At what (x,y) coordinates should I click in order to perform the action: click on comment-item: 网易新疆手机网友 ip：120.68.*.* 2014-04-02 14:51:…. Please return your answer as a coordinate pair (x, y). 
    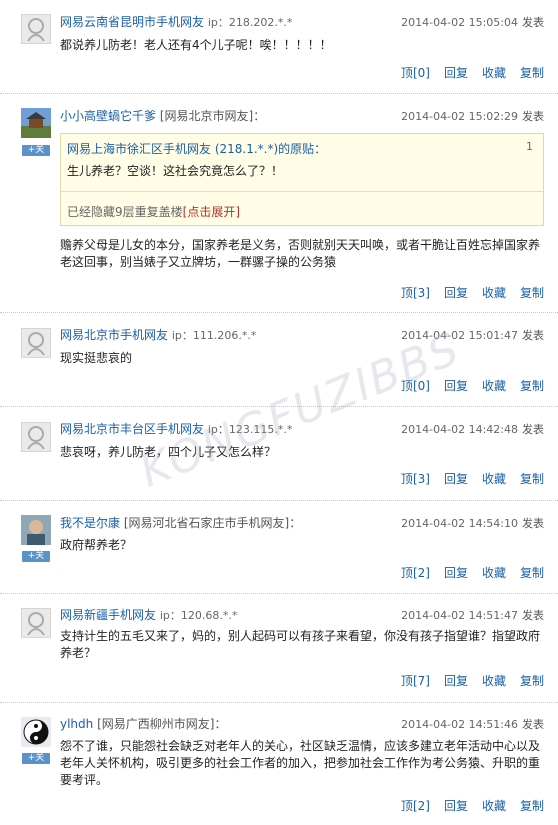
    Looking at the image, I should click on (279, 648).